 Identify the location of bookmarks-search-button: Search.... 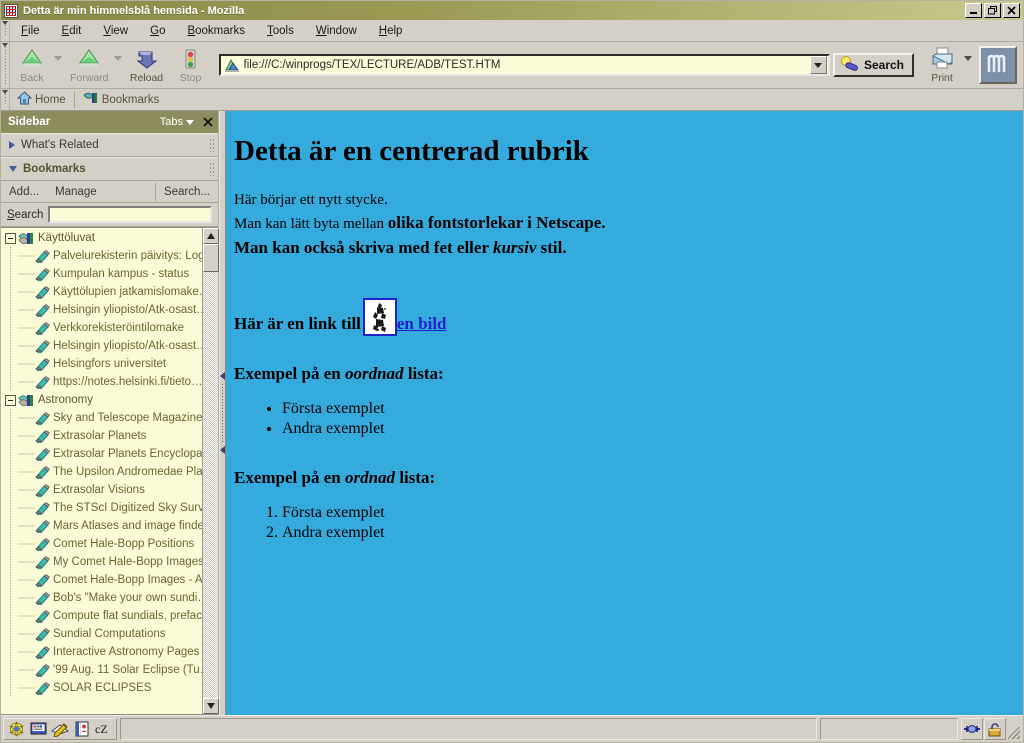
(187, 192).